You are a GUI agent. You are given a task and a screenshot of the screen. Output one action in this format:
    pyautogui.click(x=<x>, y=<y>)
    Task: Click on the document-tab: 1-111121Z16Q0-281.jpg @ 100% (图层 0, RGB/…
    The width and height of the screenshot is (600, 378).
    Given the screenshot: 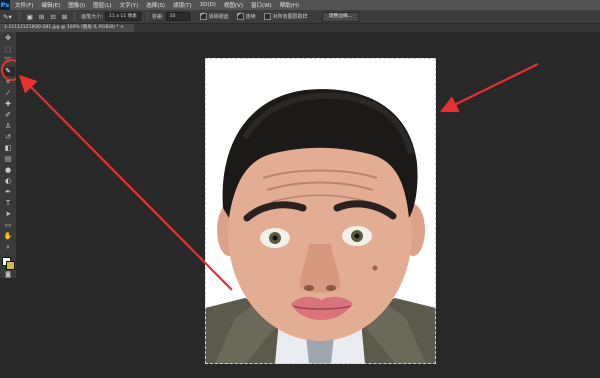 What is the action you would take?
    pyautogui.click(x=67, y=28)
    